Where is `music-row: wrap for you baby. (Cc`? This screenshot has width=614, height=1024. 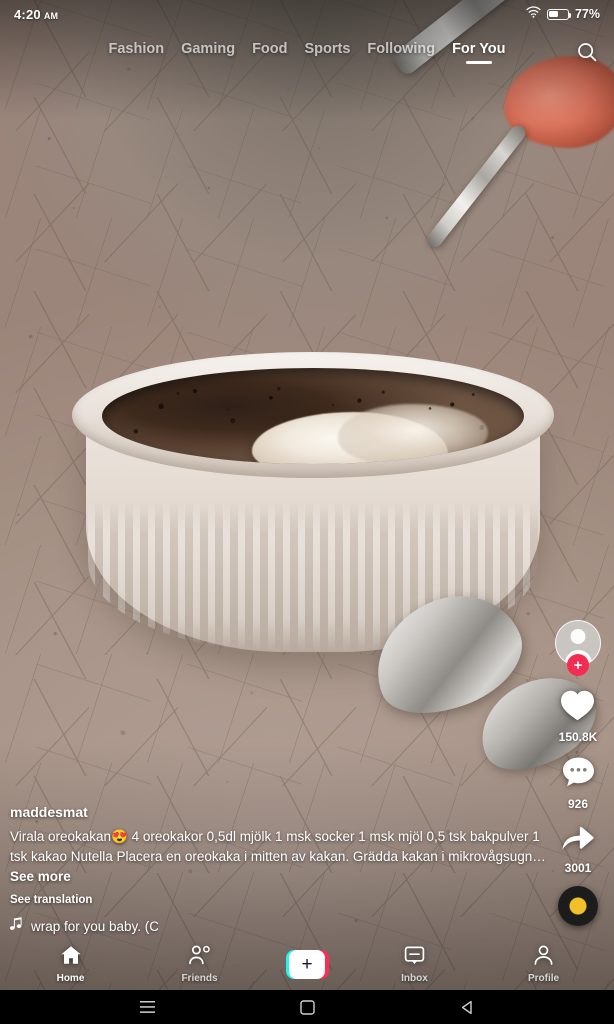
music-row: wrap for you baby. (Cc is located at coordinates (84, 926).